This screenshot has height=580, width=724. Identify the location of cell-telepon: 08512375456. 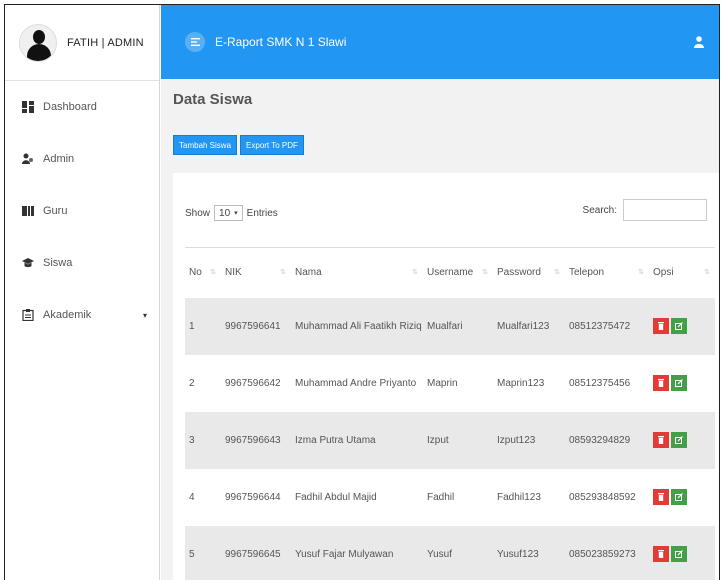
(607, 383).